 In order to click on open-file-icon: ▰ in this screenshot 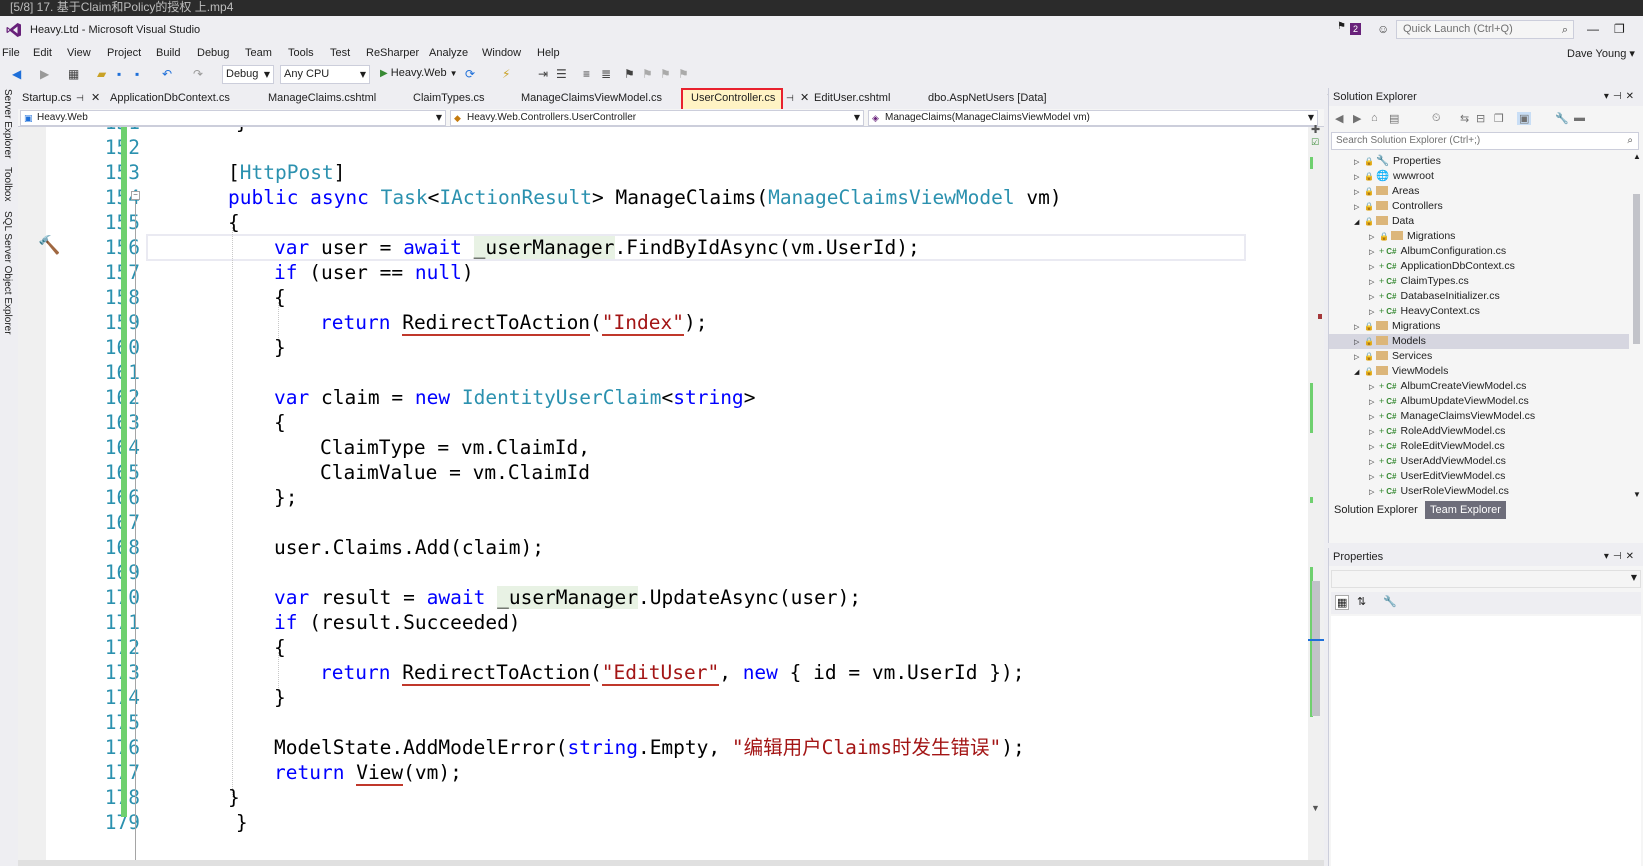, I will do `click(101, 74)`.